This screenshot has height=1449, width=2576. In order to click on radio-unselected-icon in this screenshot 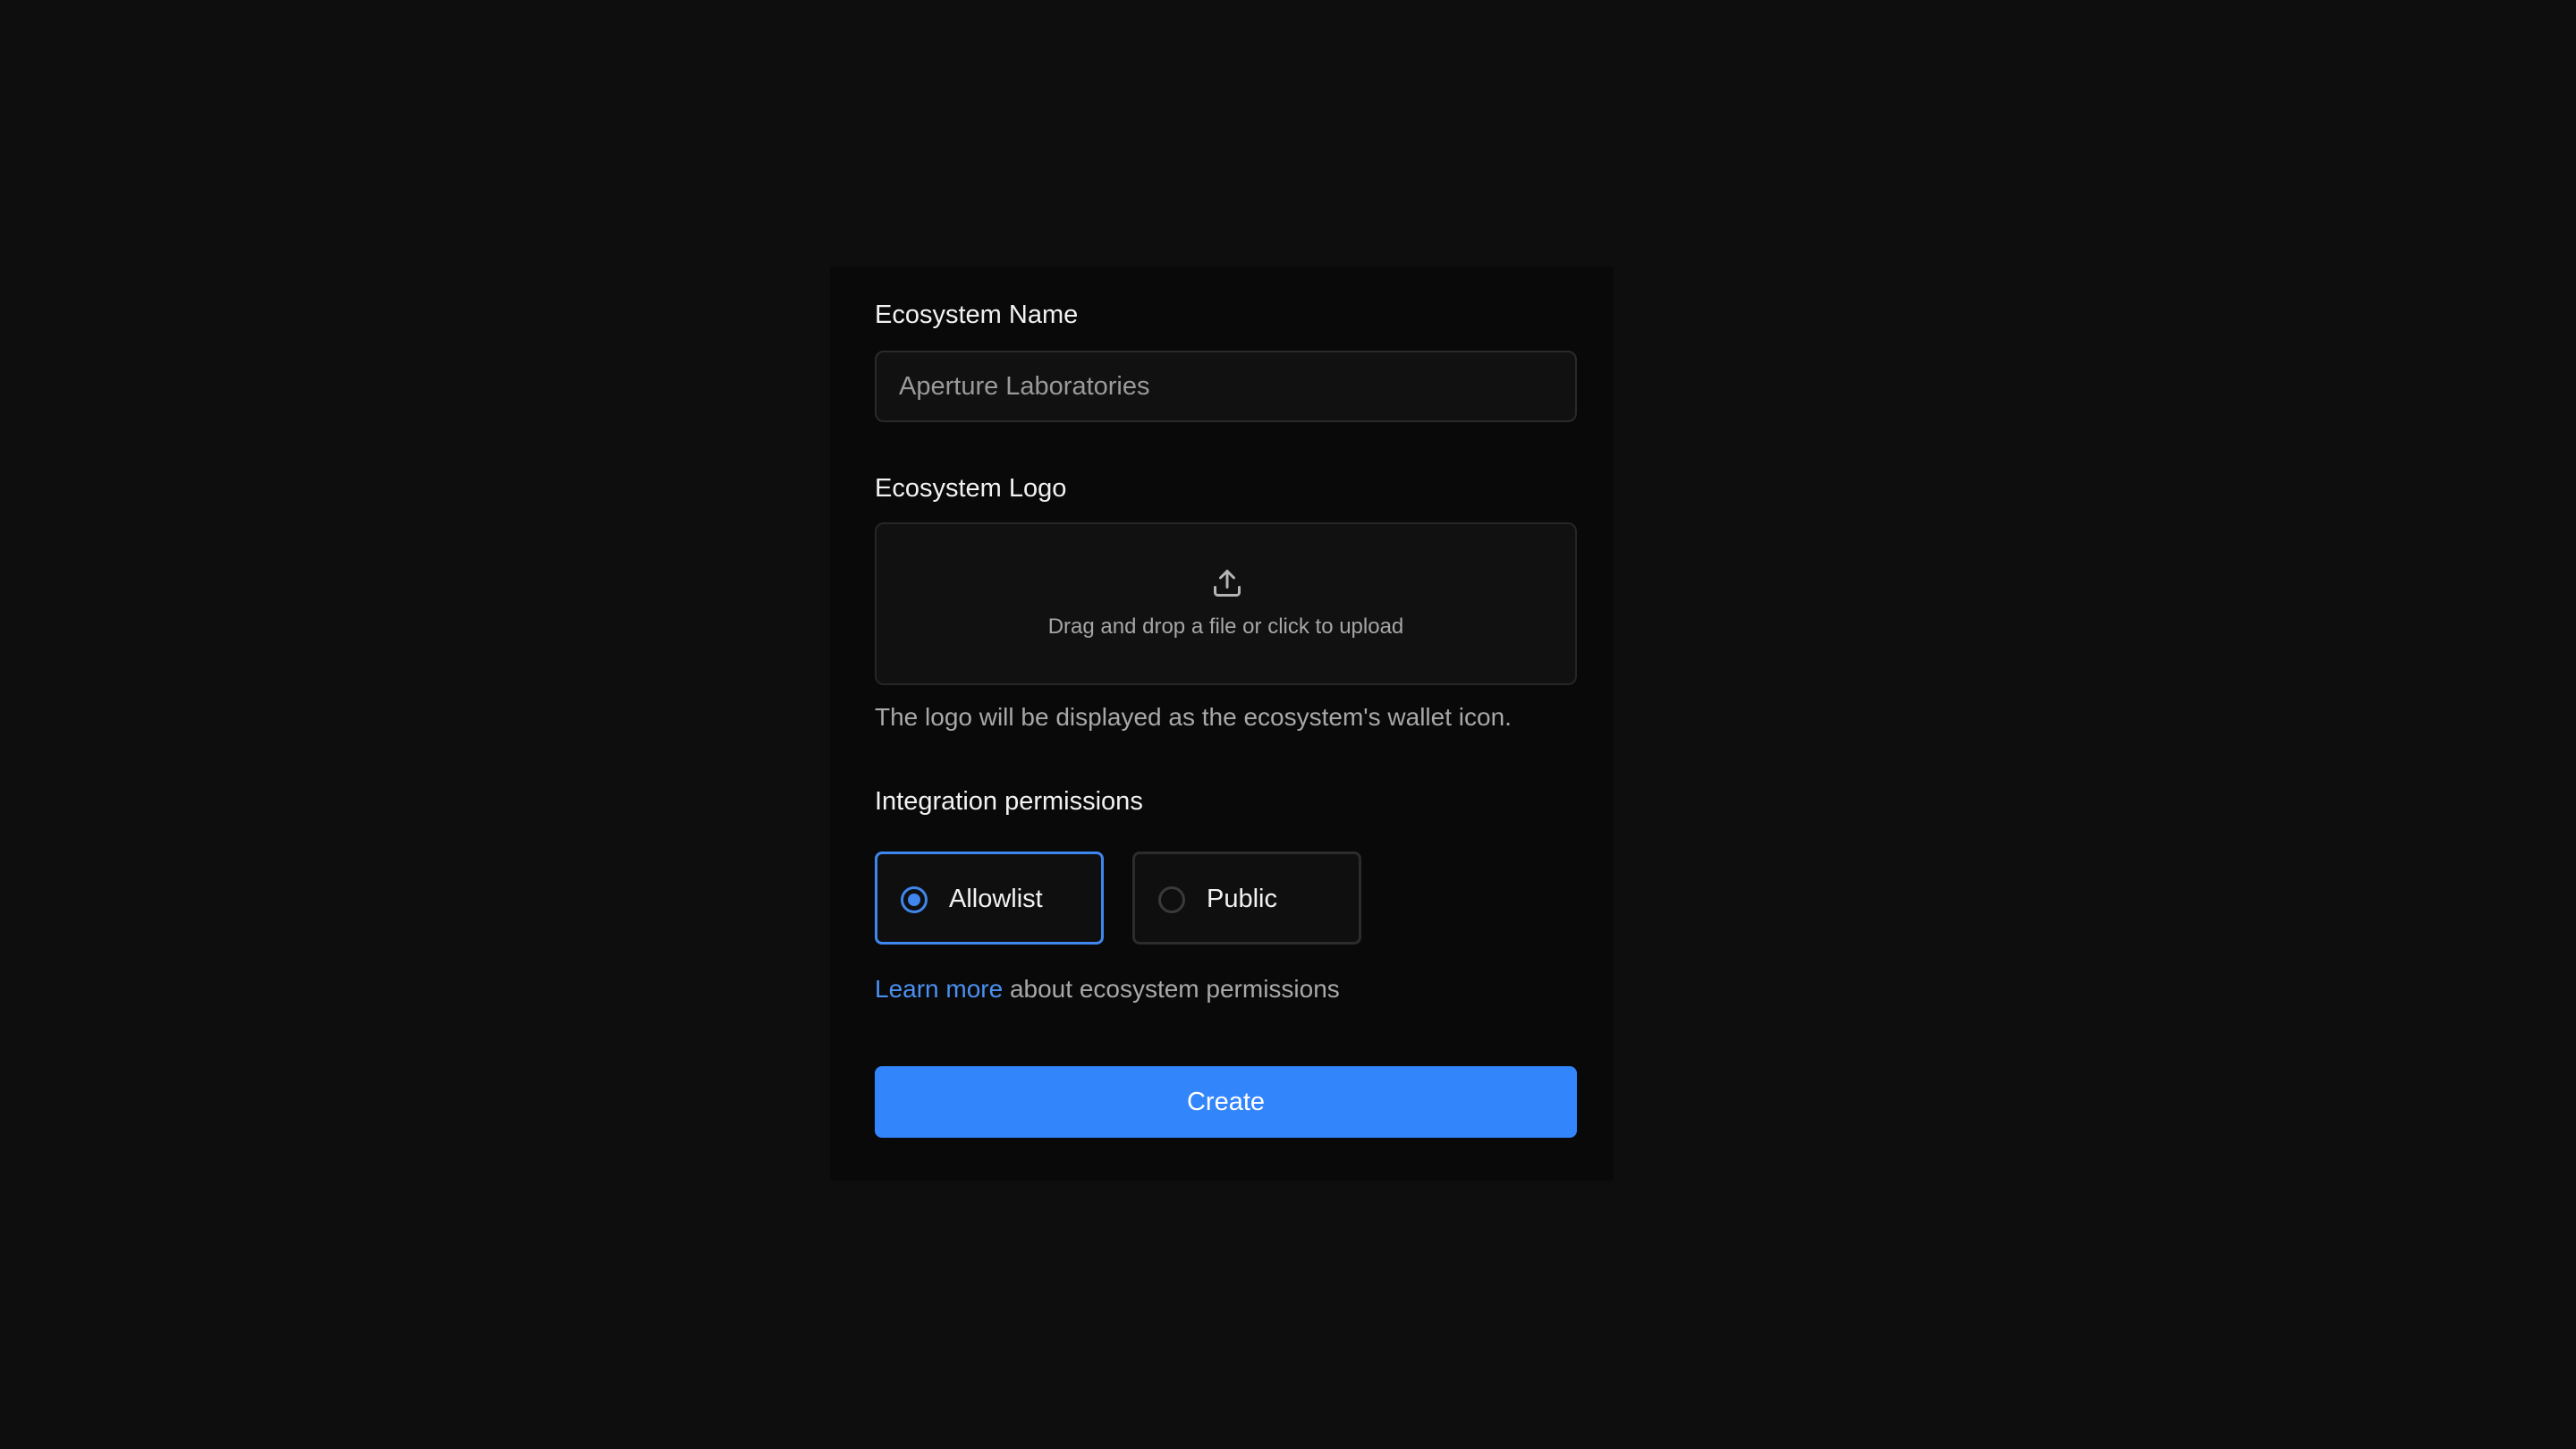, I will do `click(1171, 899)`.